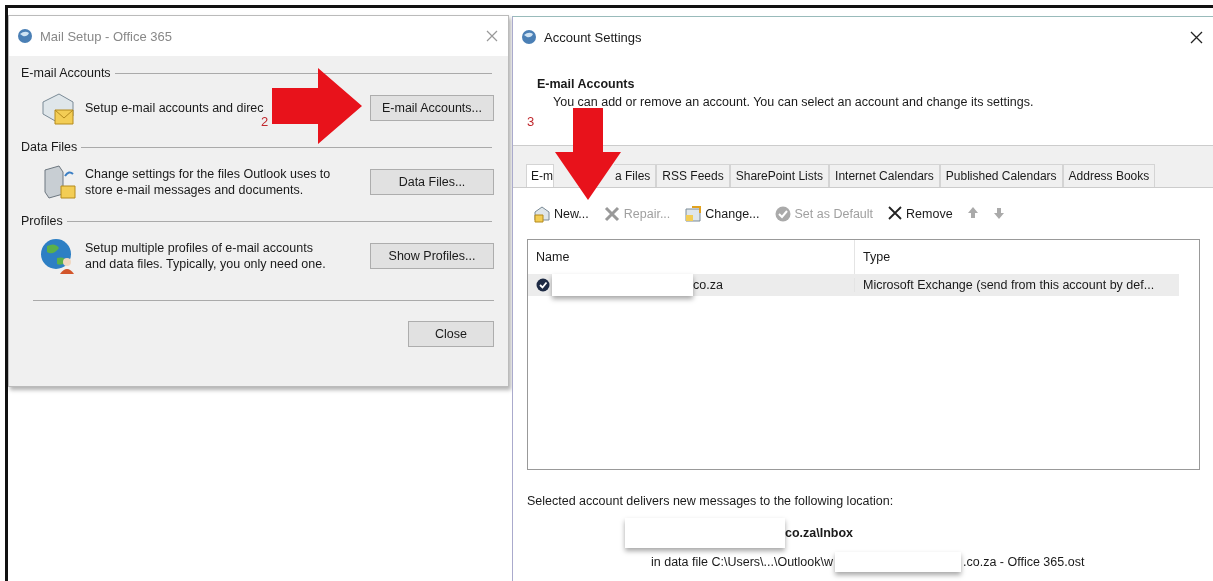 The width and height of the screenshot is (1213, 581). What do you see at coordinates (1001, 175) in the screenshot?
I see `tab: Published Calendars` at bounding box center [1001, 175].